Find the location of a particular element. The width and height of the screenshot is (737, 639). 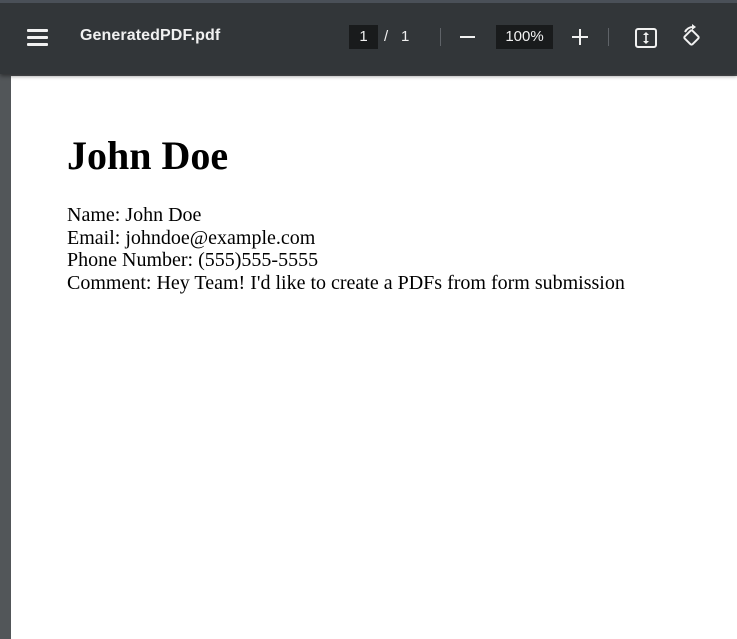

page-number-input: 1 is located at coordinates (363, 37).